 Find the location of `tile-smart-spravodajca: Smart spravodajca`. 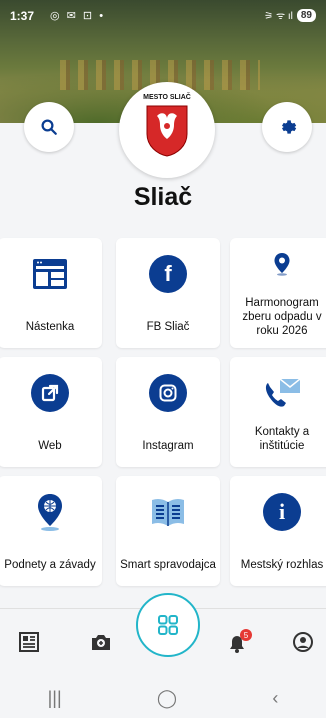

tile-smart-spravodajca: Smart spravodajca is located at coordinates (168, 531).